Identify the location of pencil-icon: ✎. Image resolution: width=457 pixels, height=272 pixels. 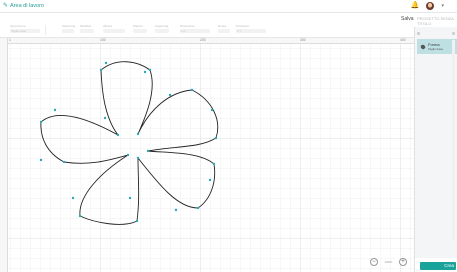
(6, 6).